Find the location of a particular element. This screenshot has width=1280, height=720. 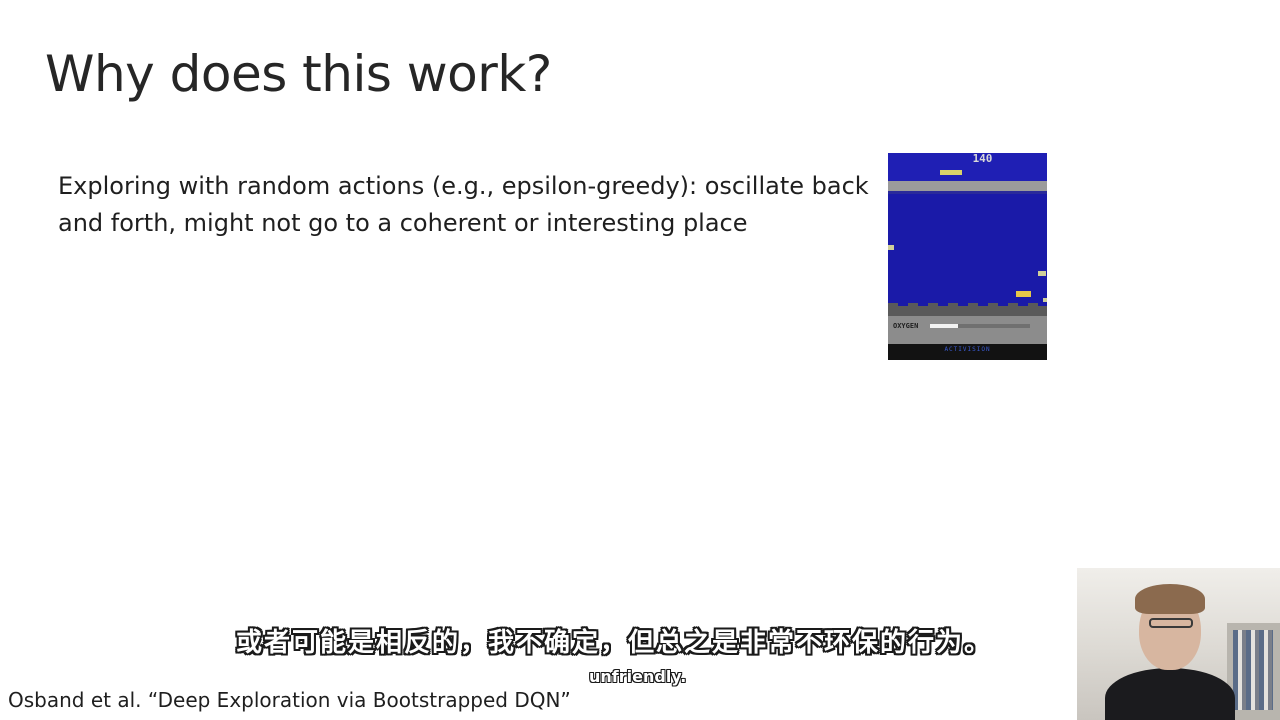

seabed is located at coordinates (967, 311).